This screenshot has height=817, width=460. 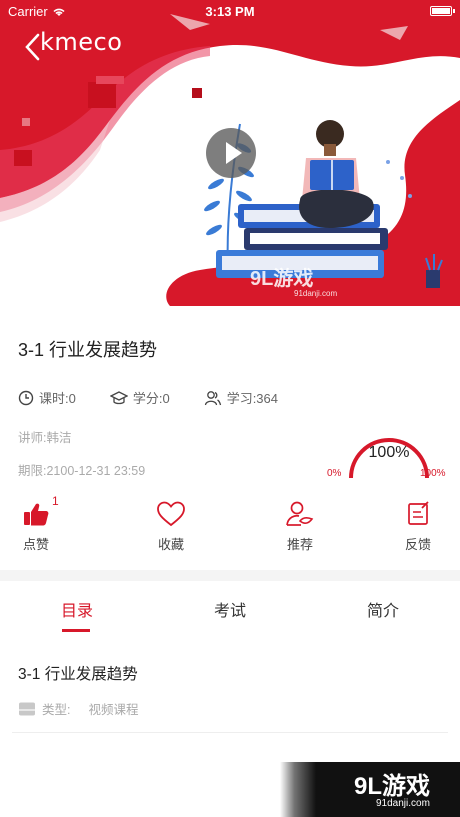 What do you see at coordinates (316, 293) in the screenshot?
I see `hero-watermark-url: 91danji.com` at bounding box center [316, 293].